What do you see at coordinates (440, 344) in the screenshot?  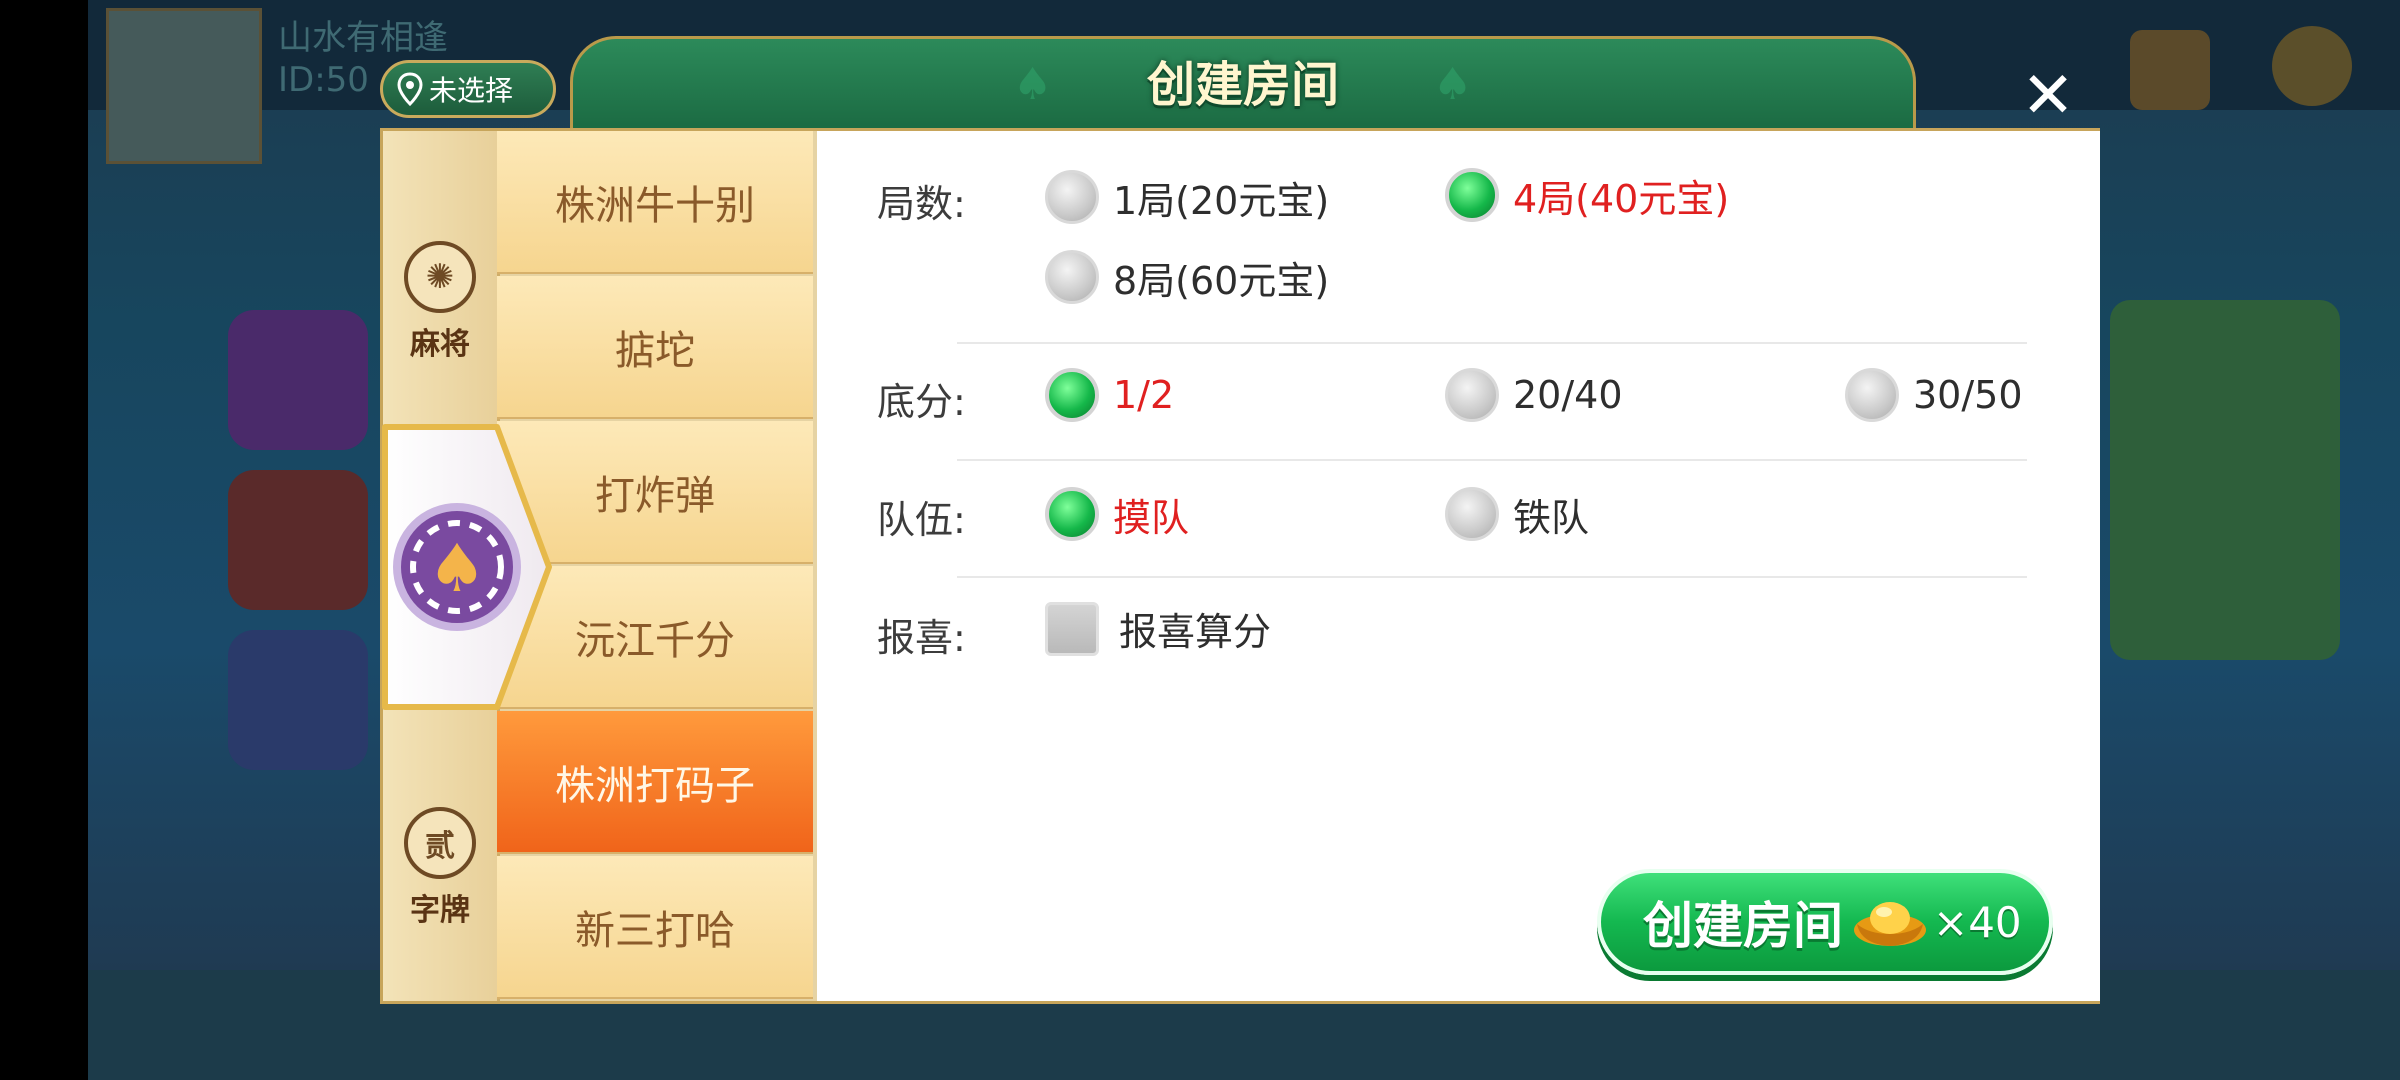 I see `category-mahjong-label: 麻将` at bounding box center [440, 344].